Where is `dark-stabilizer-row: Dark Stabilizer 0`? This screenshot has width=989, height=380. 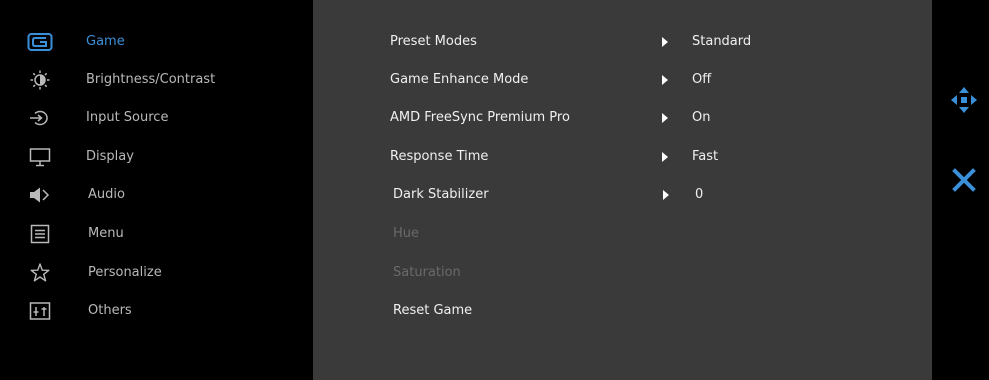
dark-stabilizer-row: Dark Stabilizer 0 is located at coordinates (622, 195).